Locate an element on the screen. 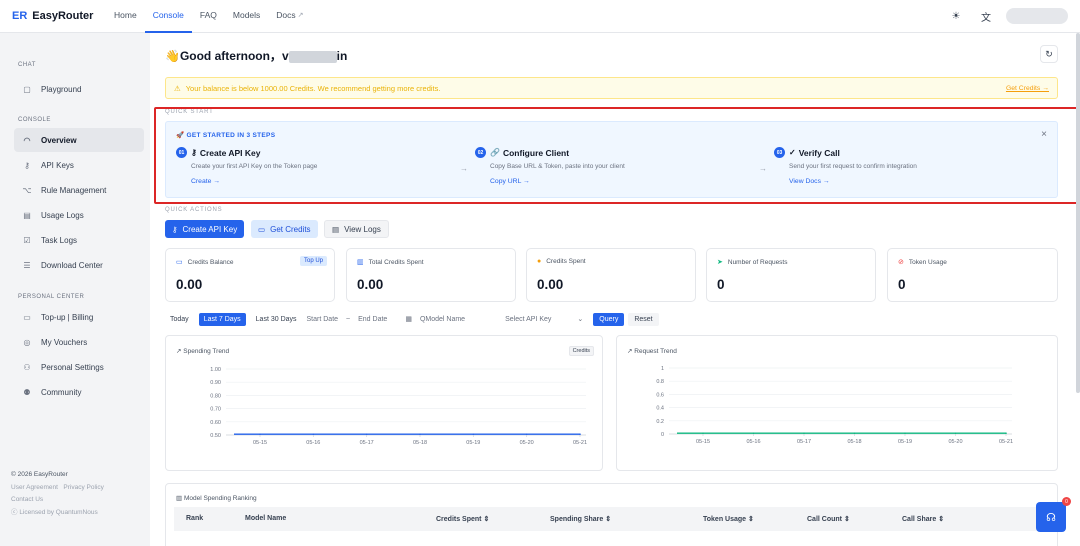 The width and height of the screenshot is (1080, 546). y-tick-label: 0 is located at coordinates (662, 435).